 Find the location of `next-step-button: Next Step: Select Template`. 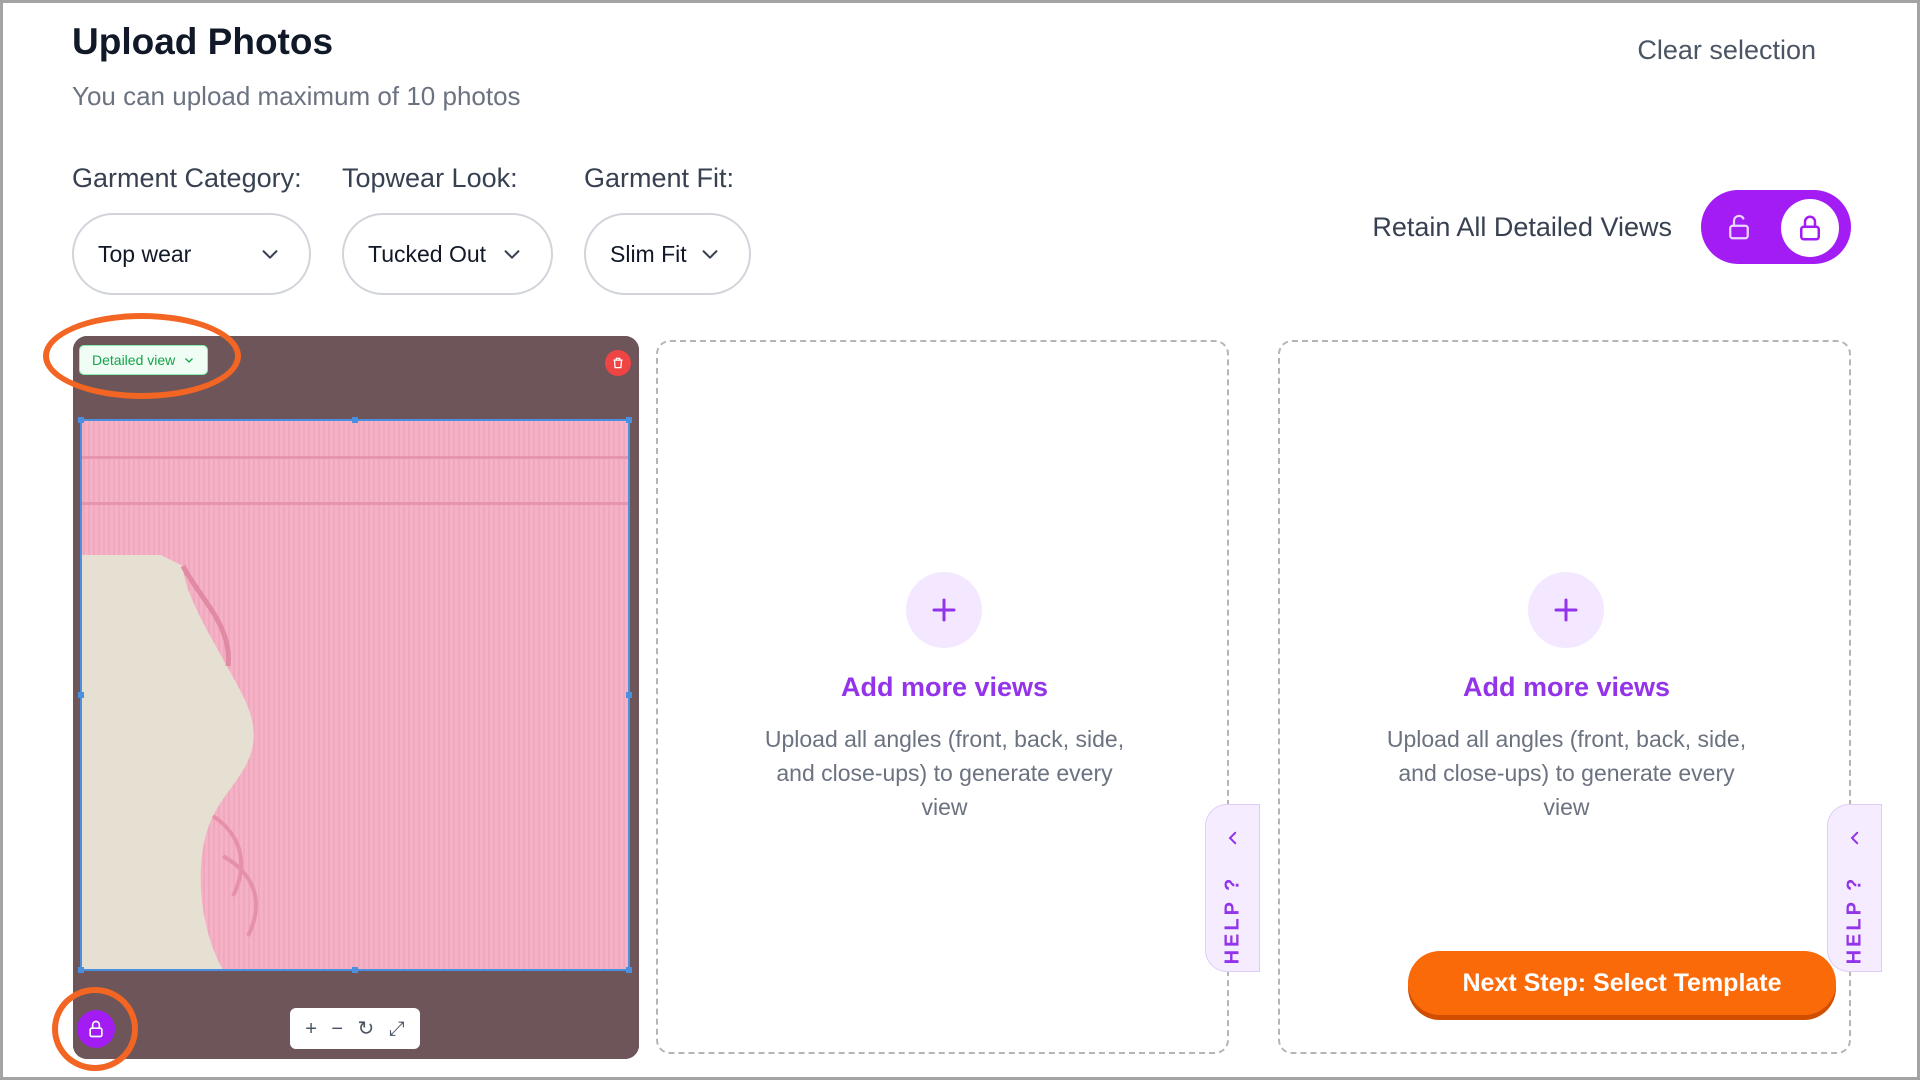

next-step-button: Next Step: Select Template is located at coordinates (1622, 983).